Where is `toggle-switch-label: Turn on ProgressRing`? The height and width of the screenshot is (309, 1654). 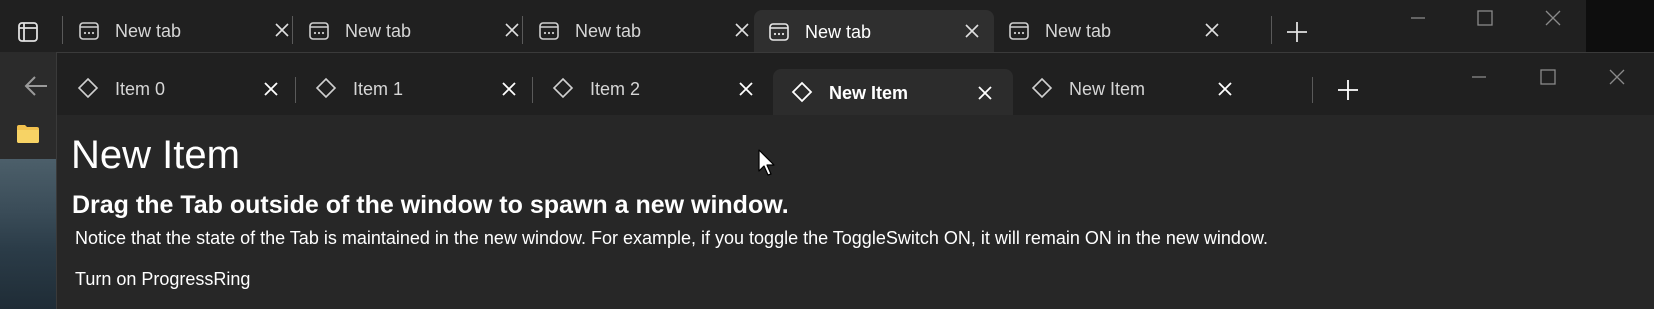
toggle-switch-label: Turn on ProgressRing is located at coordinates (162, 279).